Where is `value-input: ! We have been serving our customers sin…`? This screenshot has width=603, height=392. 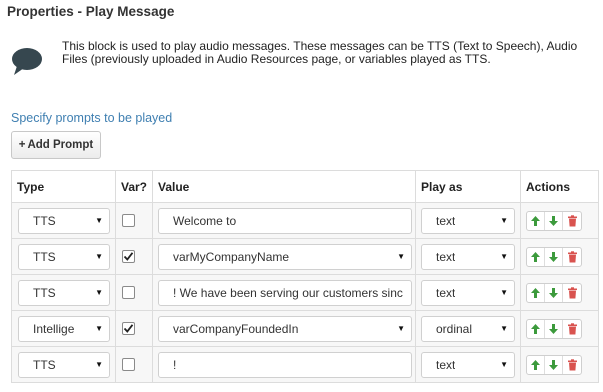 value-input: ! We have been serving our customers sin… is located at coordinates (285, 292).